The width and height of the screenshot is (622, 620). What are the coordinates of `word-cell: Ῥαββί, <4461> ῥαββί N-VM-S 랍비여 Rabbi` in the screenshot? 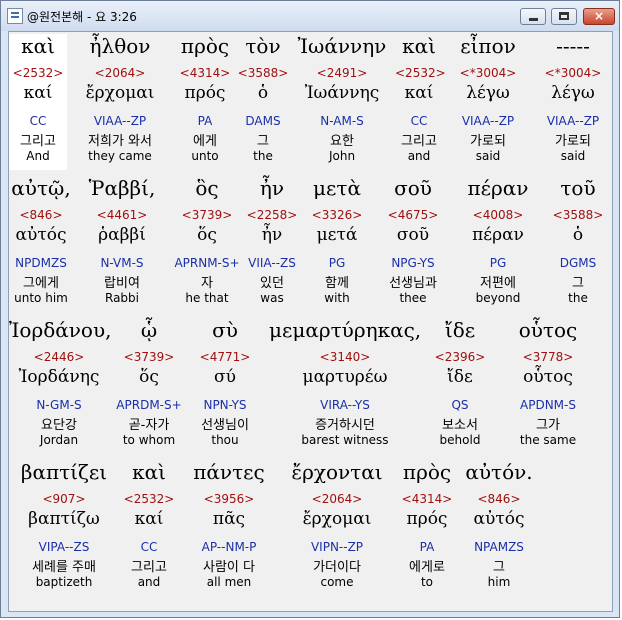 It's located at (122, 244).